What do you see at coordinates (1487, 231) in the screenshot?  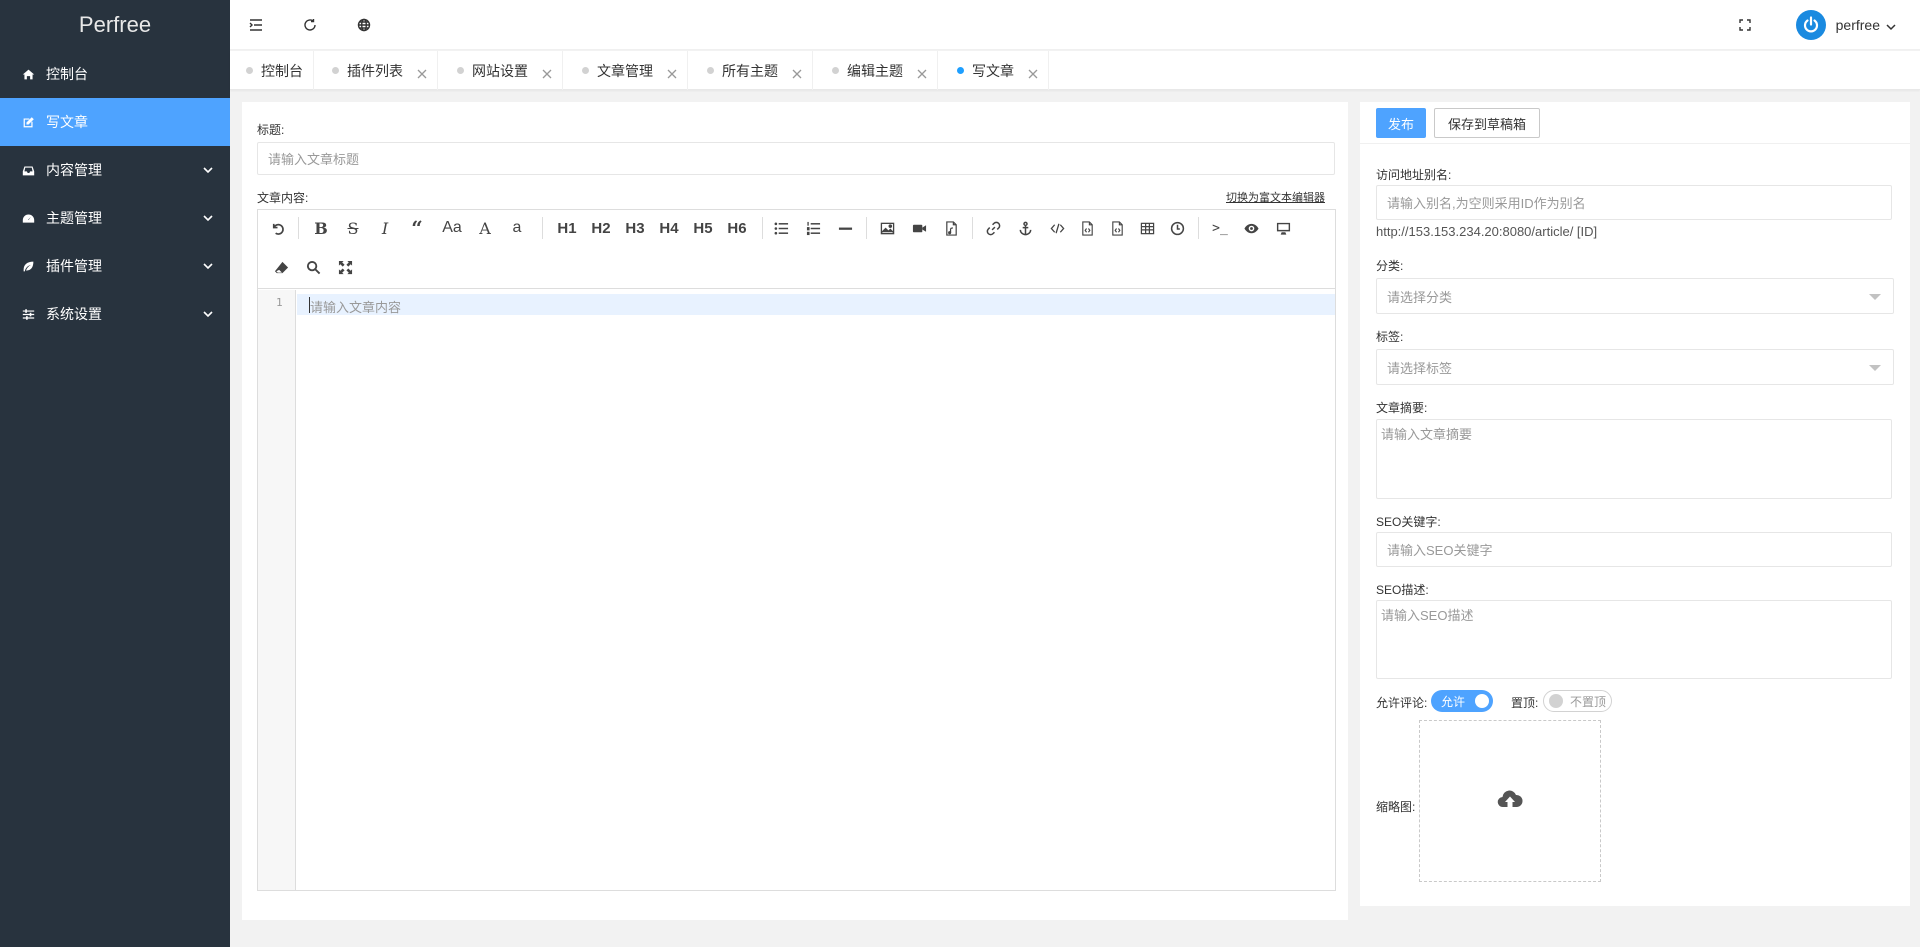 I see `article-url-preview: http://153.153.234.20:8080/article/ [ID]` at bounding box center [1487, 231].